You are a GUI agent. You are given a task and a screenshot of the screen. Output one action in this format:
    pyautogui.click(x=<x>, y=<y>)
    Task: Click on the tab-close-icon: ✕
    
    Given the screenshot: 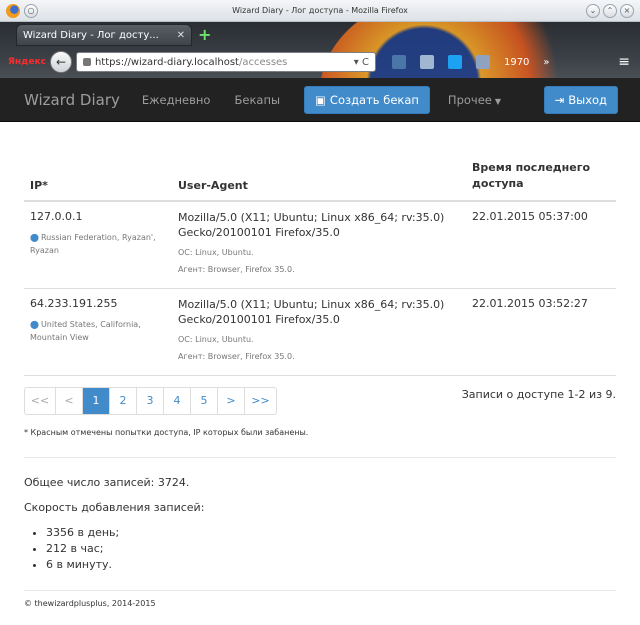 What is the action you would take?
    pyautogui.click(x=181, y=35)
    